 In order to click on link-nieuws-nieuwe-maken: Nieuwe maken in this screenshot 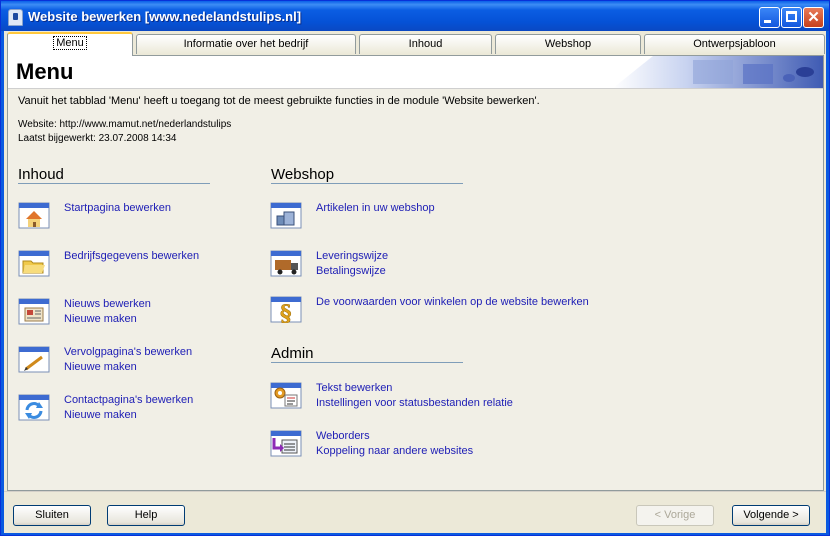, I will do `click(100, 319)`.